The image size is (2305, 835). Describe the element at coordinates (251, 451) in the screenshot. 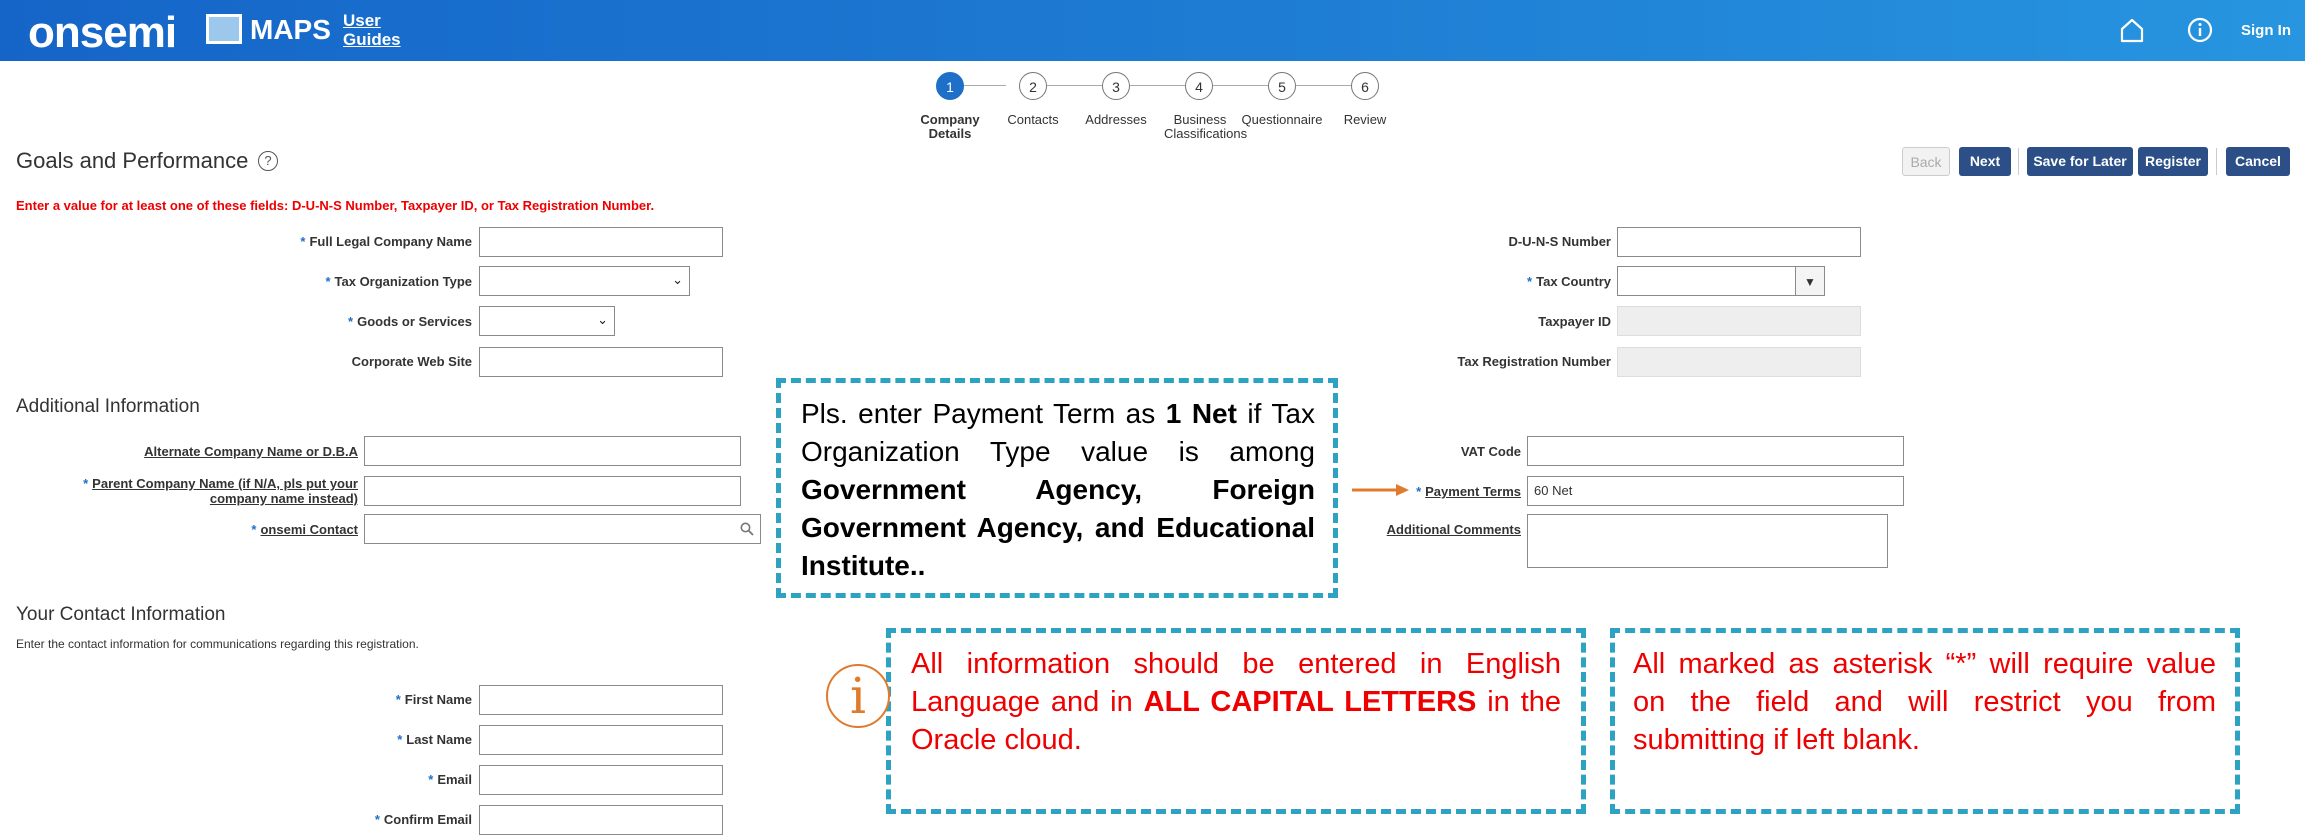

I see `alt-name-label: Alternate Company Name or D.B.A` at that location.